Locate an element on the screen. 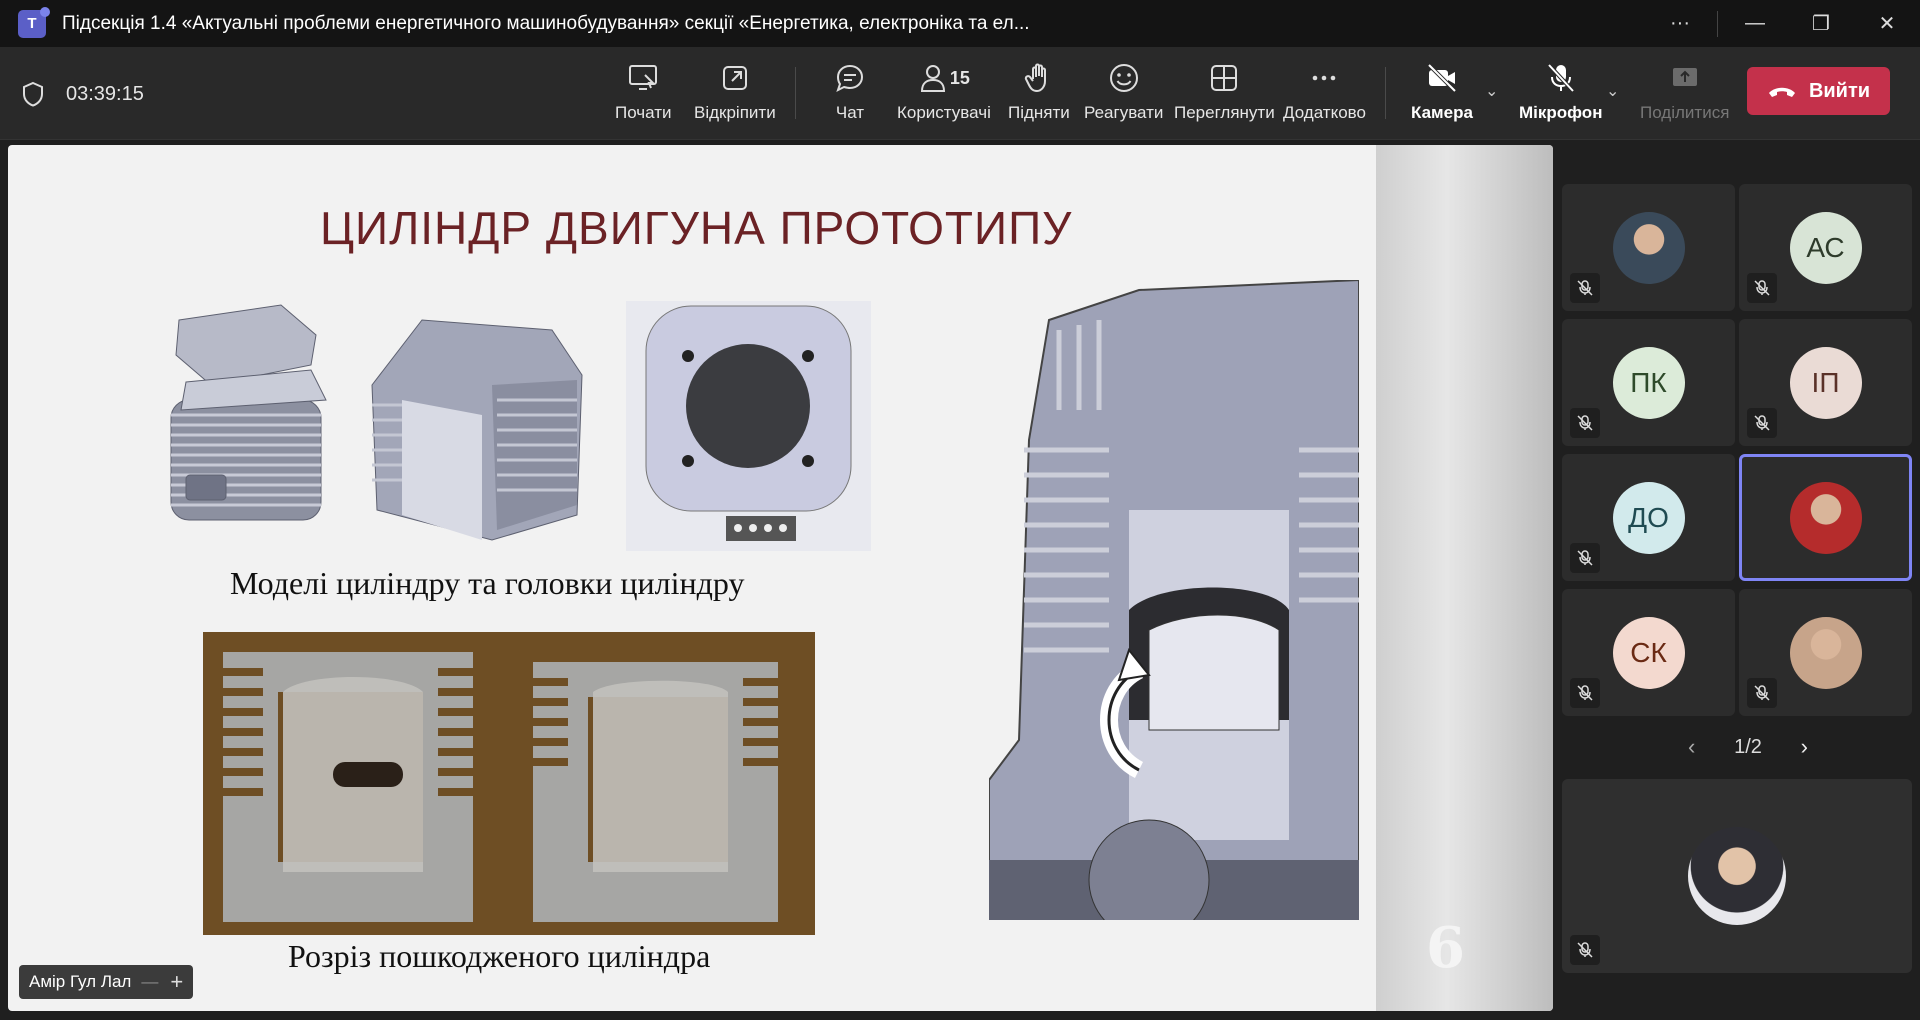 The width and height of the screenshot is (1920, 1020). chevron-right-icon: › is located at coordinates (1804, 747).